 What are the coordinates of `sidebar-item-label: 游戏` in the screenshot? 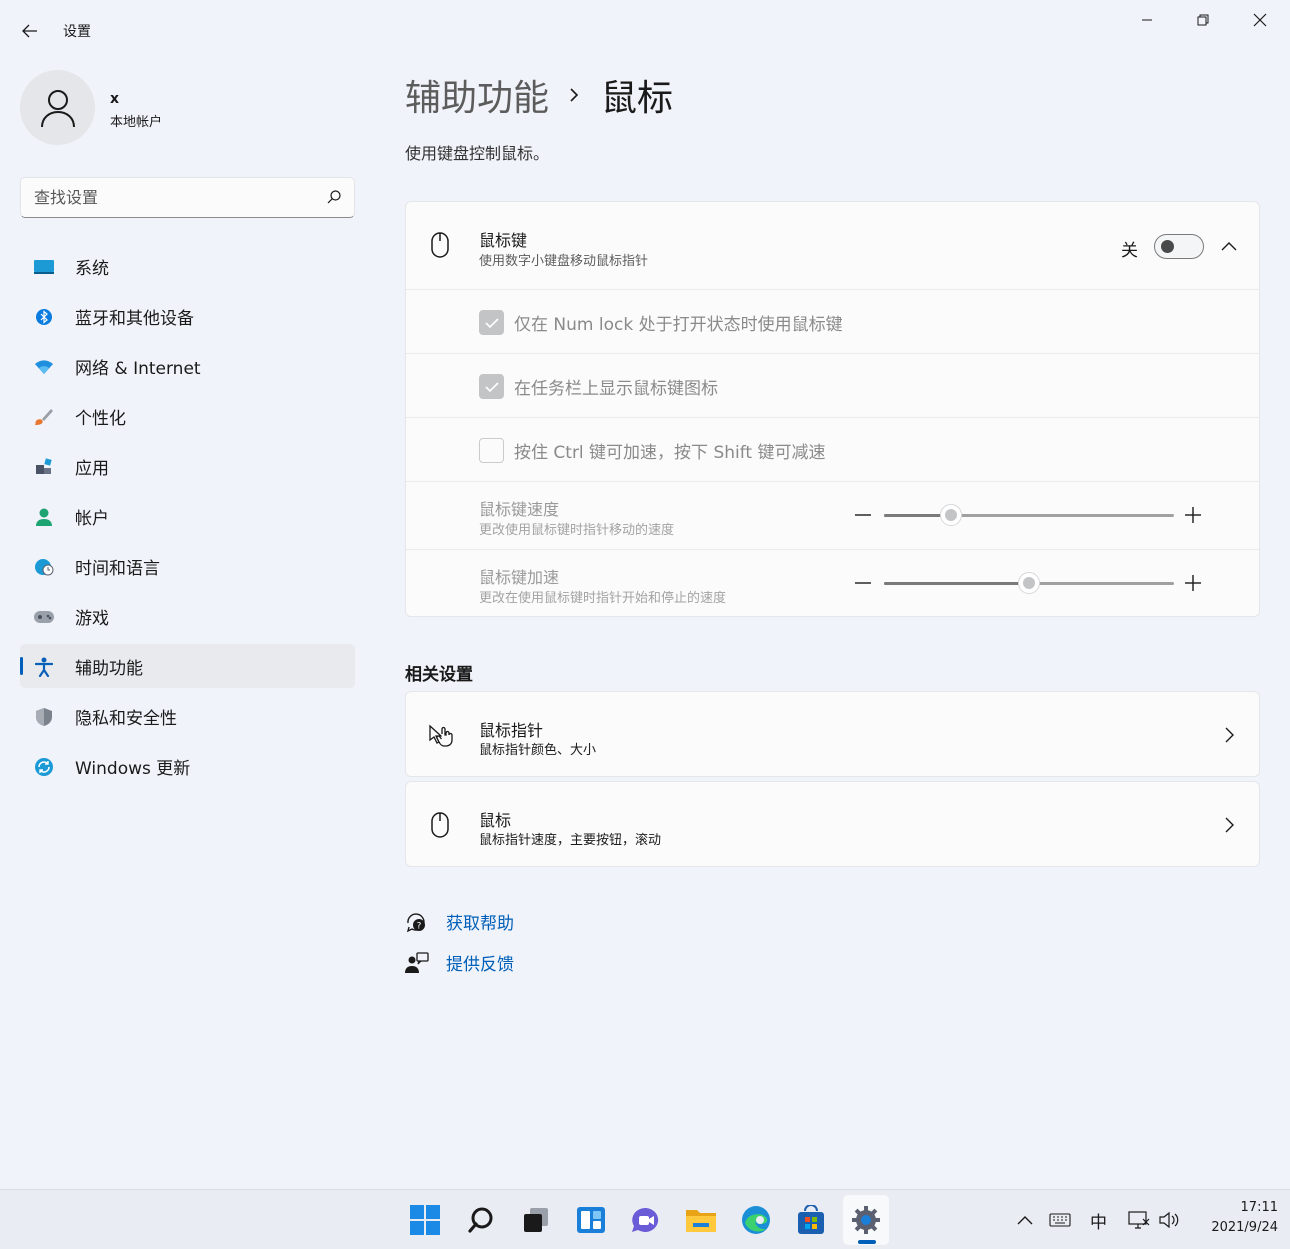 It's located at (92, 618).